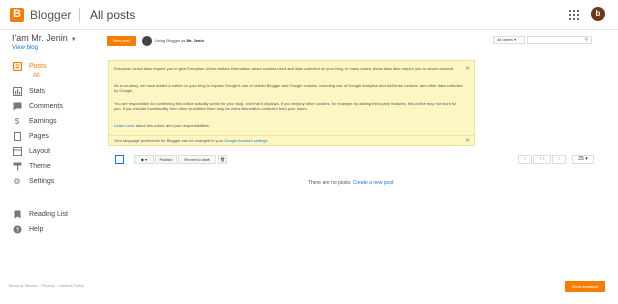 This screenshot has width=618, height=304. Describe the element at coordinates (17, 121) in the screenshot. I see `earnings-icon: $` at that location.